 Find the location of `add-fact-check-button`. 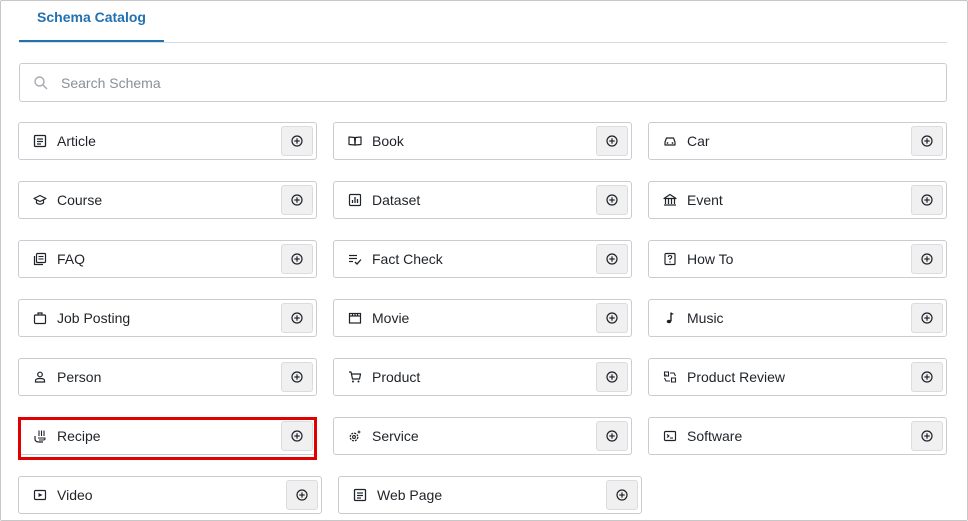

add-fact-check-button is located at coordinates (612, 259).